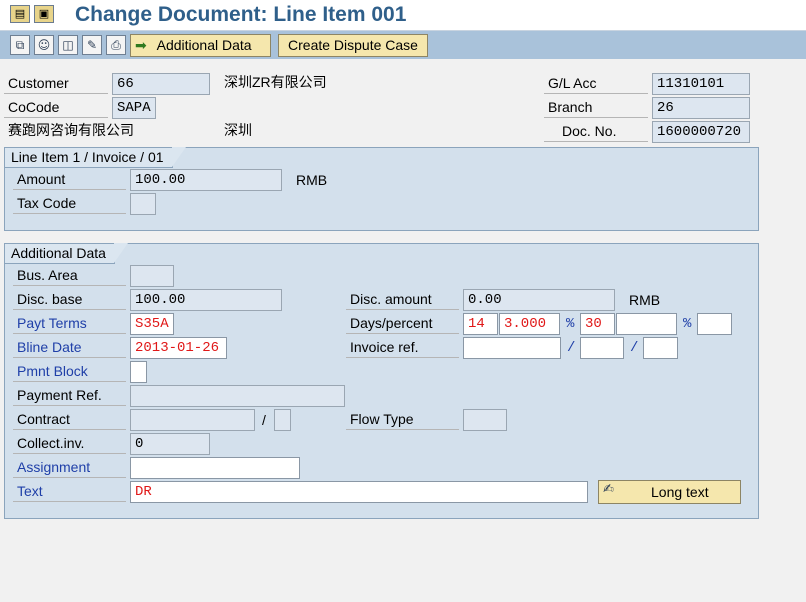 Image resolution: width=806 pixels, height=602 pixels. Describe the element at coordinates (161, 84) in the screenshot. I see `customer-field: 66` at that location.